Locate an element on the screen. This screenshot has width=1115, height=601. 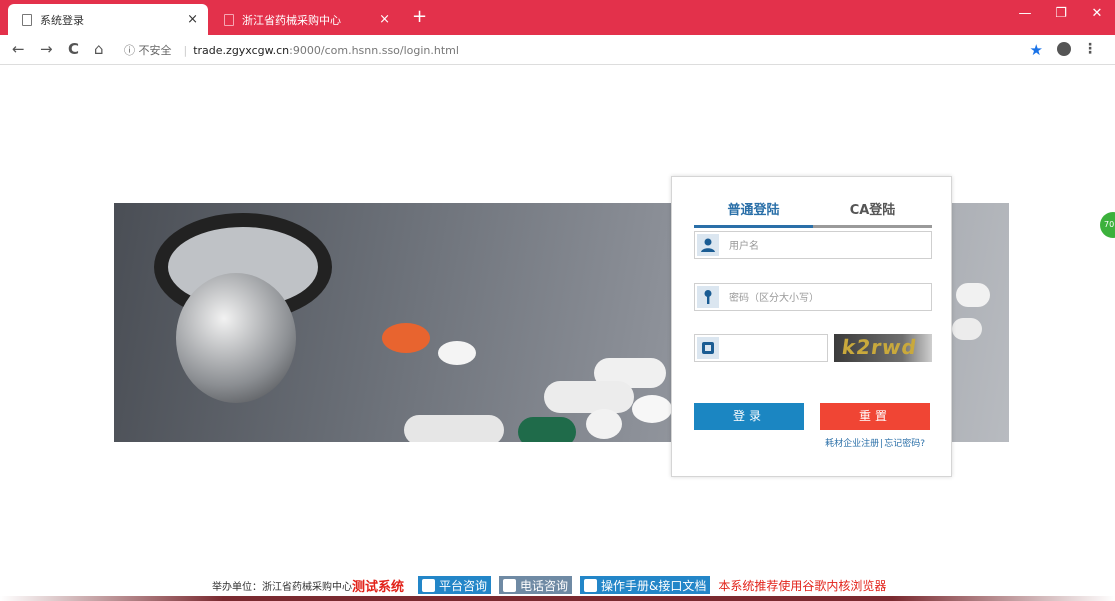
qq-icon is located at coordinates (429, 585).